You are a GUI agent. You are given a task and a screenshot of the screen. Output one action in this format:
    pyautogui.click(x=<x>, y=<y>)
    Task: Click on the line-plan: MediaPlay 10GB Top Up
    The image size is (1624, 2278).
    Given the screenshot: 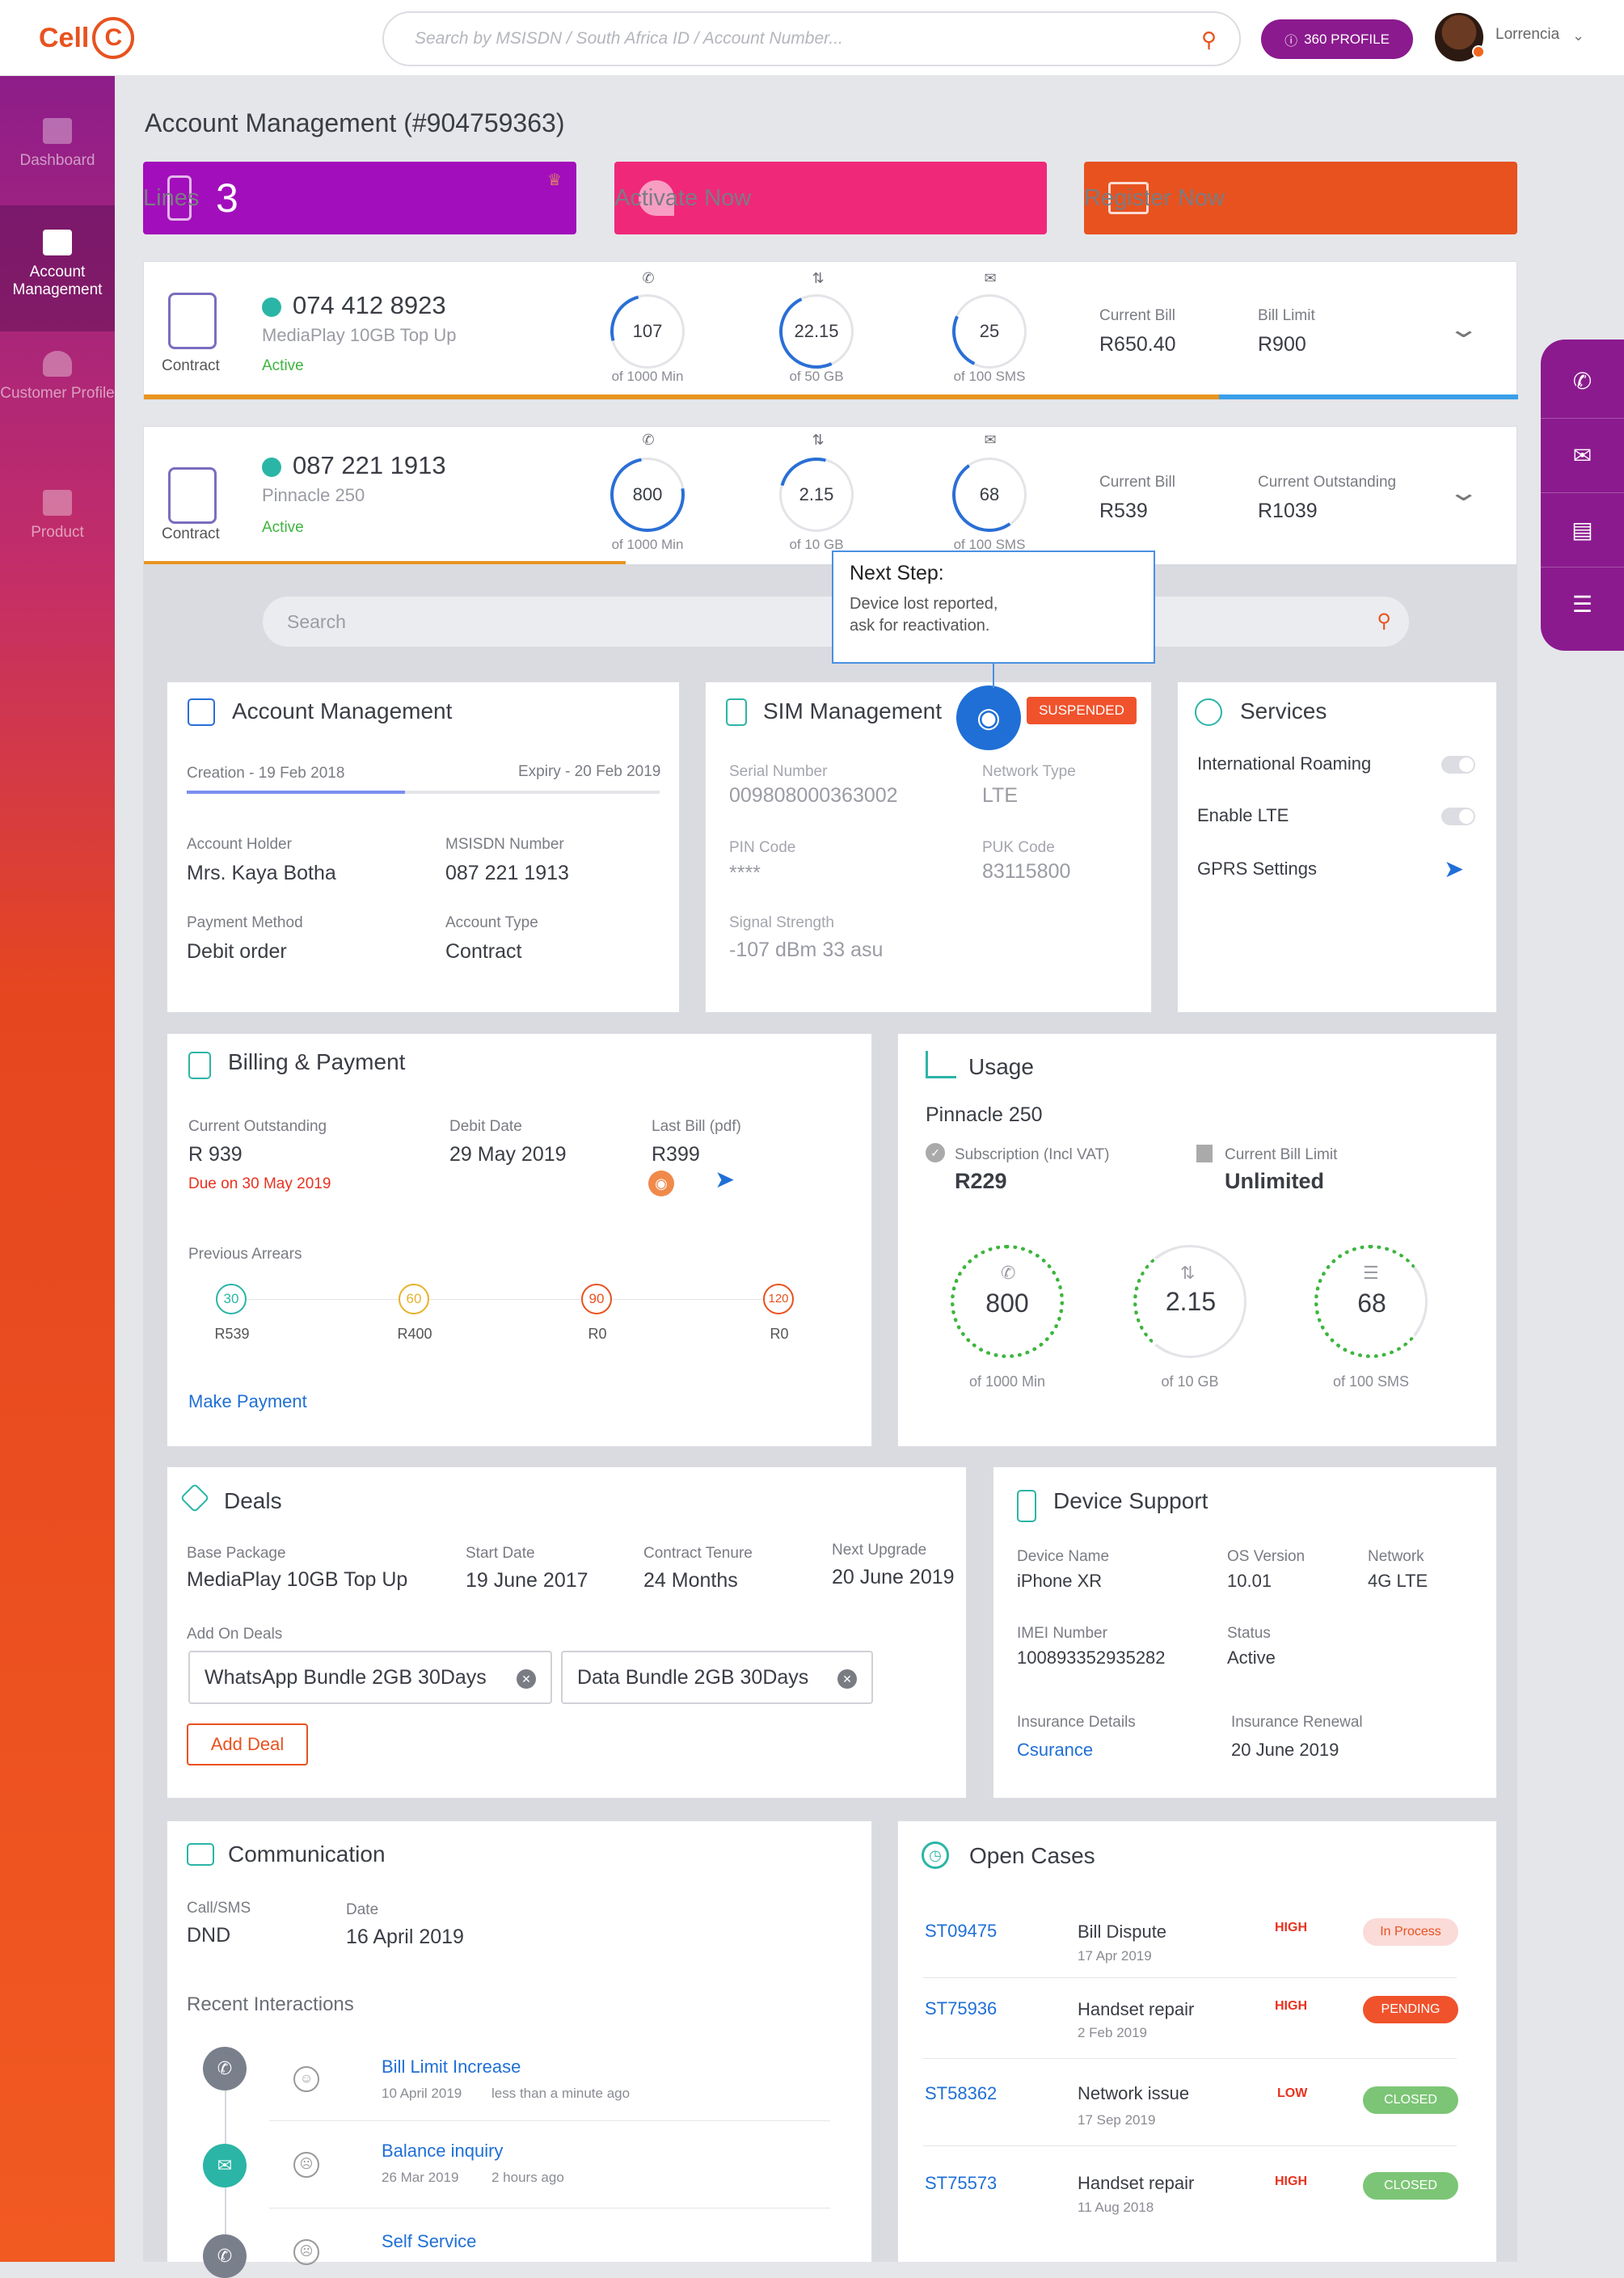 What is the action you would take?
    pyautogui.click(x=359, y=335)
    